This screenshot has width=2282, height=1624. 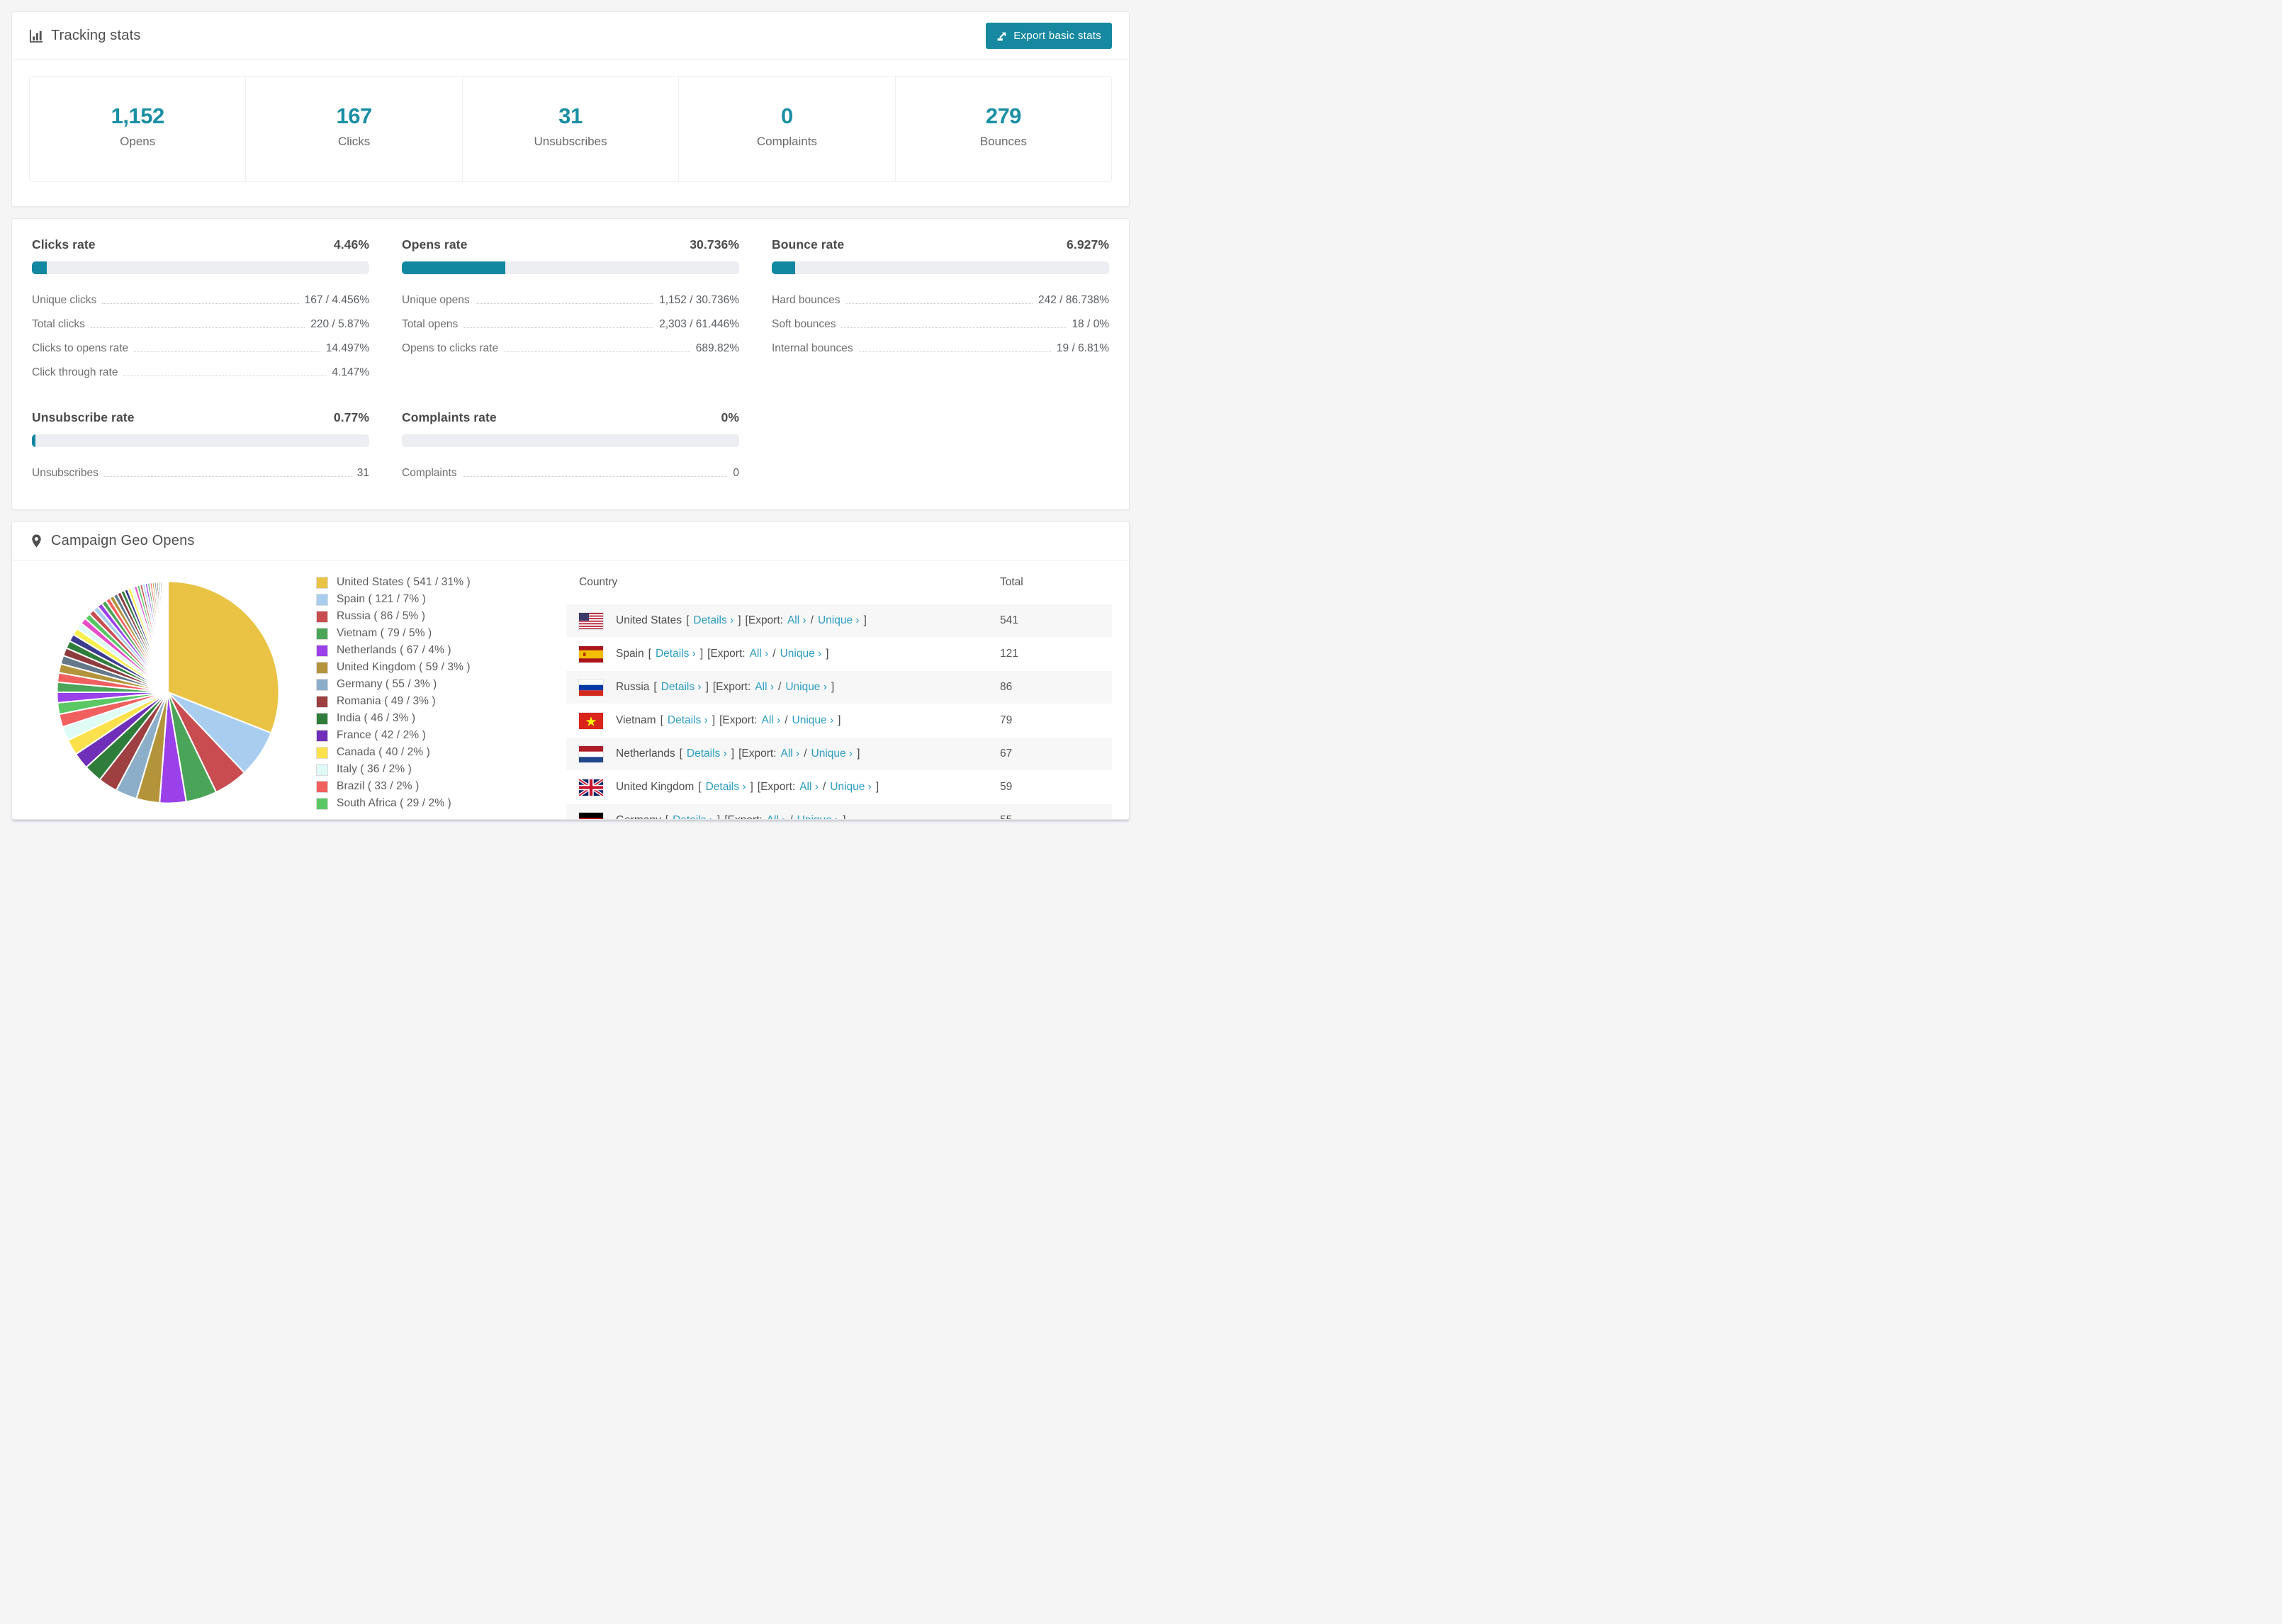 I want to click on rate-row: Total opens 2,303 / 61.446%, so click(x=570, y=324).